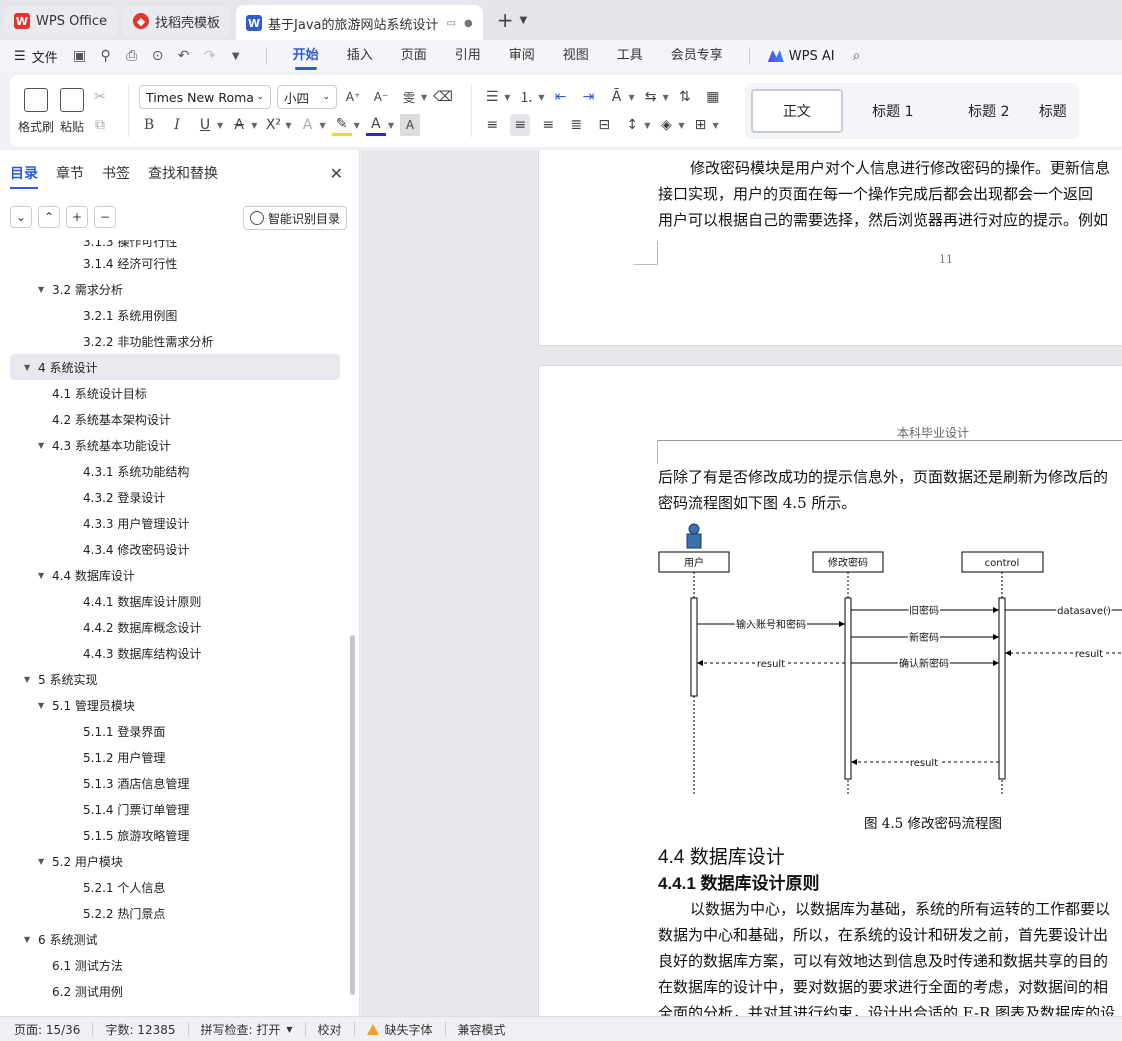 Image resolution: width=1122 pixels, height=1041 pixels. Describe the element at coordinates (210, 56) in the screenshot. I see `redo-icon: ↷` at that location.